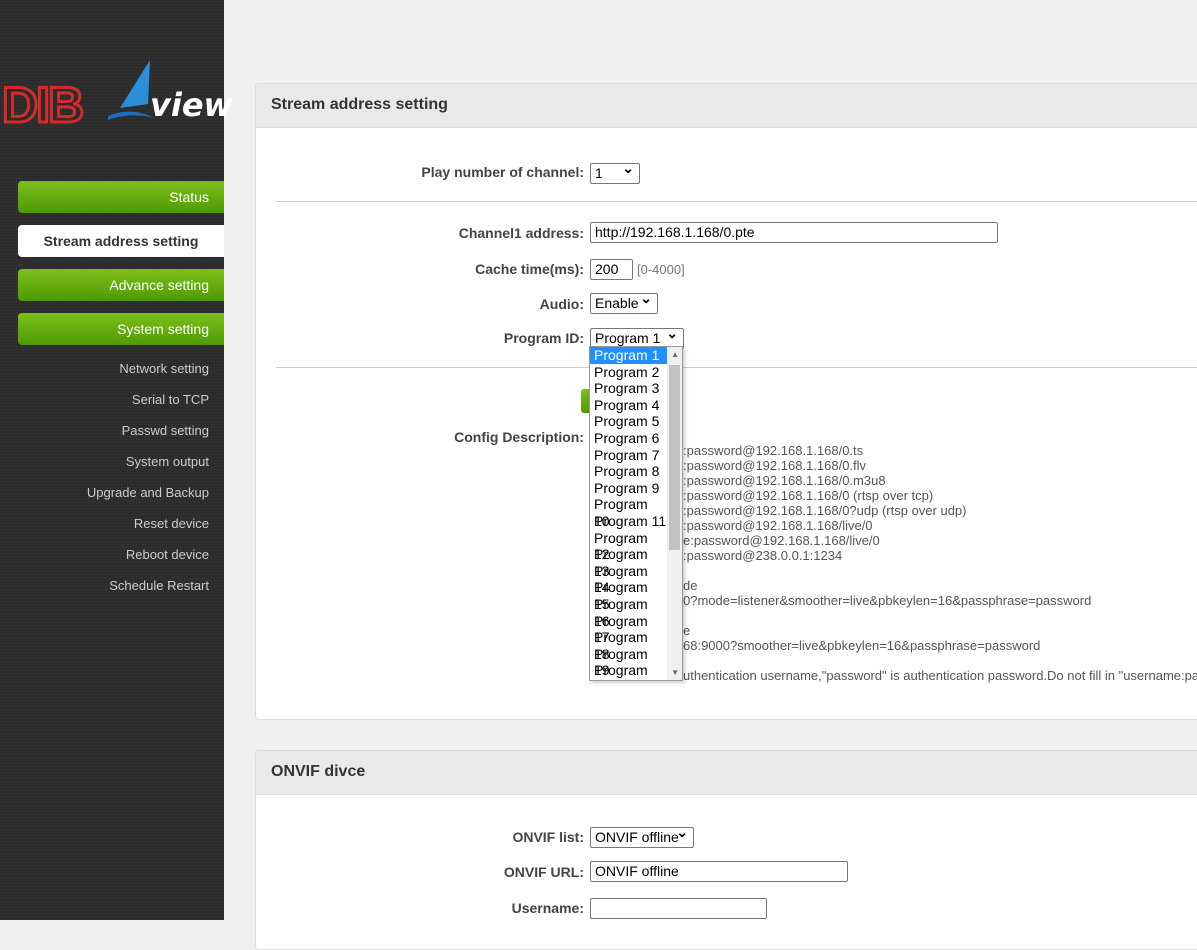 This screenshot has width=1197, height=950. What do you see at coordinates (775, 465) in the screenshot?
I see `config-line: :password@192.168.1.168/0.flv` at bounding box center [775, 465].